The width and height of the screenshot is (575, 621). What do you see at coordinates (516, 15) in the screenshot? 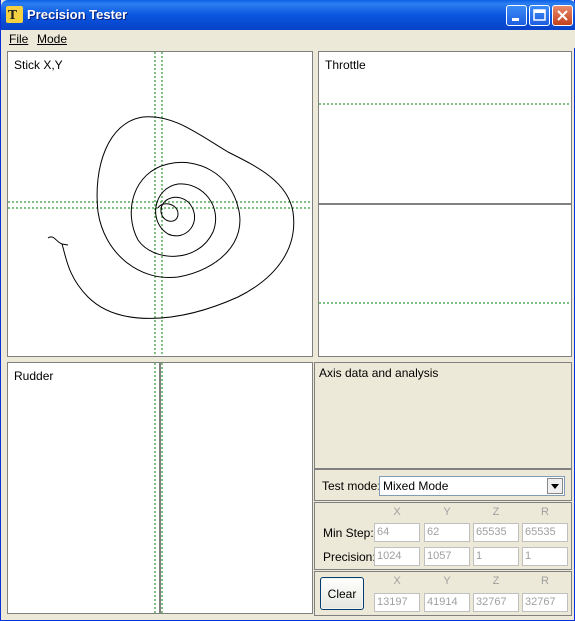
I see `minimize-button` at bounding box center [516, 15].